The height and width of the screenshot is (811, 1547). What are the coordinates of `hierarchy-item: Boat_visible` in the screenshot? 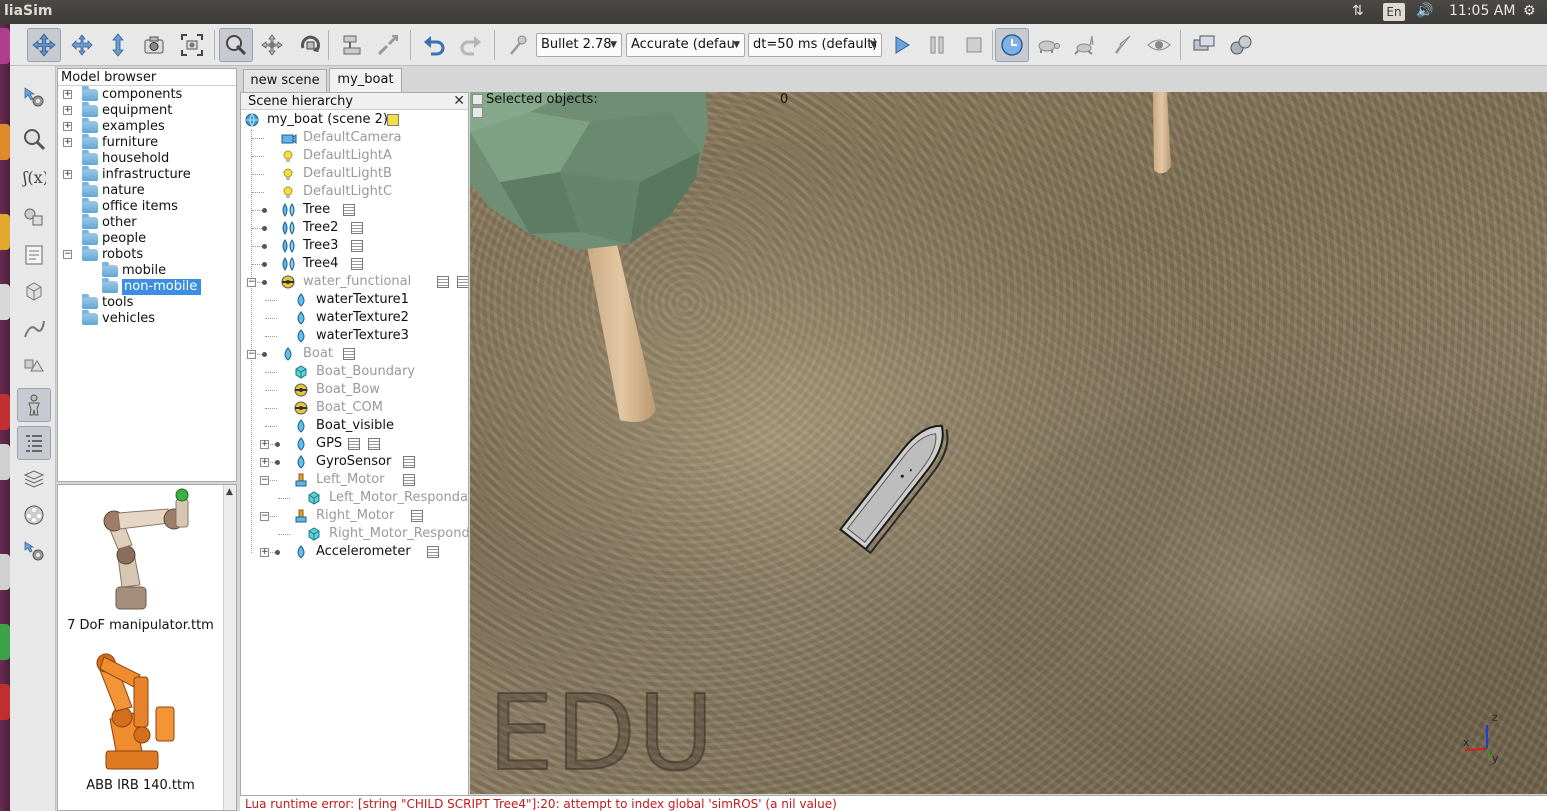 It's located at (354, 426).